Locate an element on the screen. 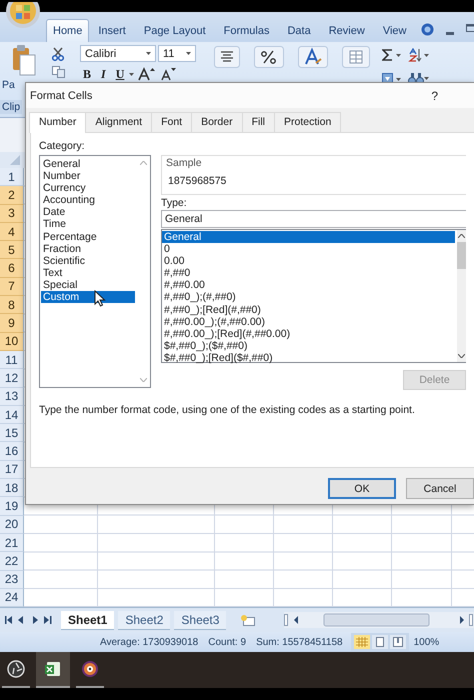 The image size is (474, 700). category-list: General Number Currency Accounting Date Time Percentage Fraction Scientific Text Special Custom is located at coordinates (95, 271).